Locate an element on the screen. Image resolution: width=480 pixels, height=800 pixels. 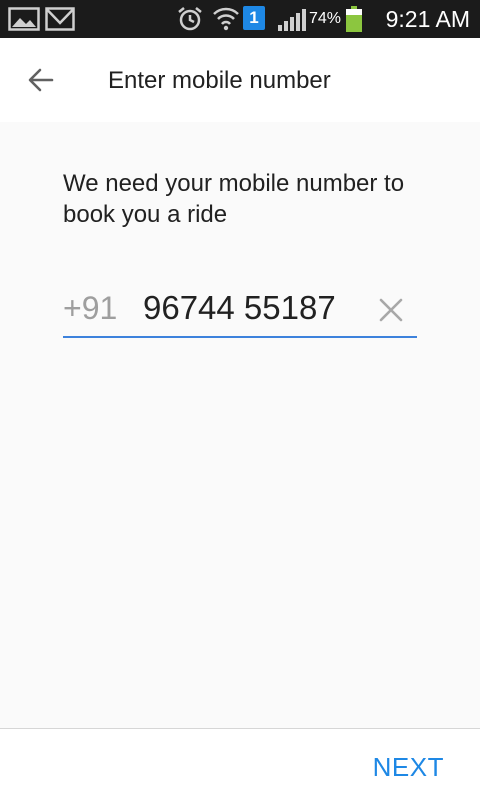
signal-icon is located at coordinates (292, 20).